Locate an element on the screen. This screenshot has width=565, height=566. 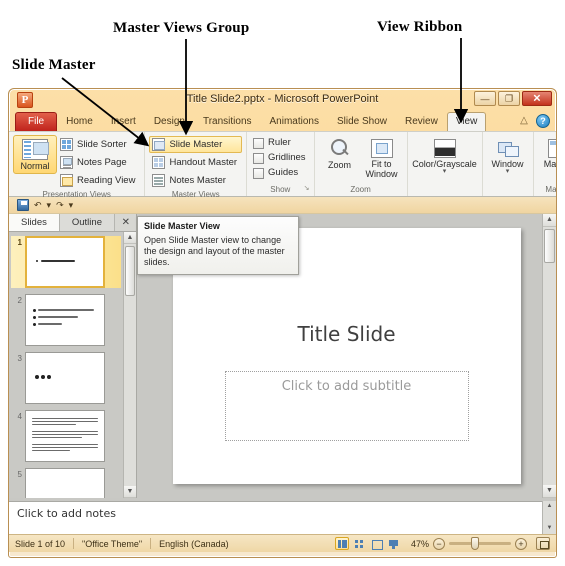
show-dialog-launcher-icon: ↘ is located at coordinates (307, 189).